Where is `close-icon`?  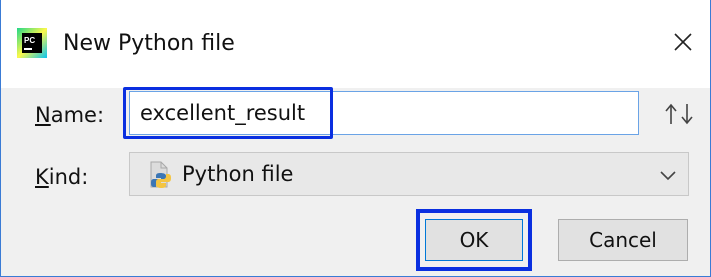 close-icon is located at coordinates (683, 42).